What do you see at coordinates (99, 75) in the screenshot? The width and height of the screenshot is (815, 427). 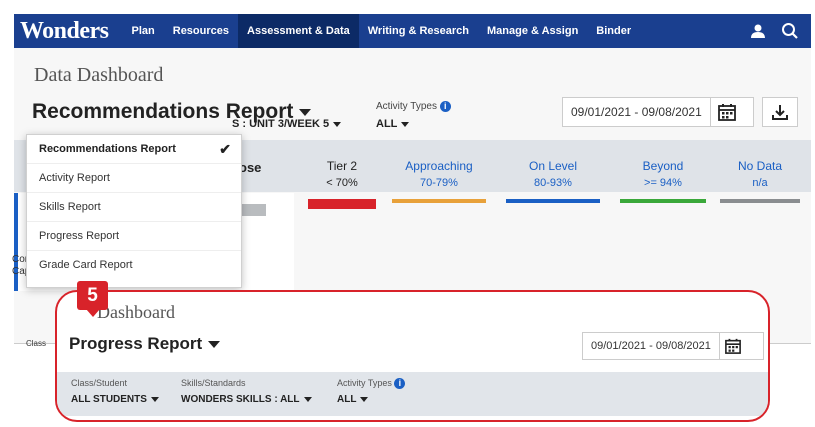 I see `page-title: Data Dashboard` at bounding box center [99, 75].